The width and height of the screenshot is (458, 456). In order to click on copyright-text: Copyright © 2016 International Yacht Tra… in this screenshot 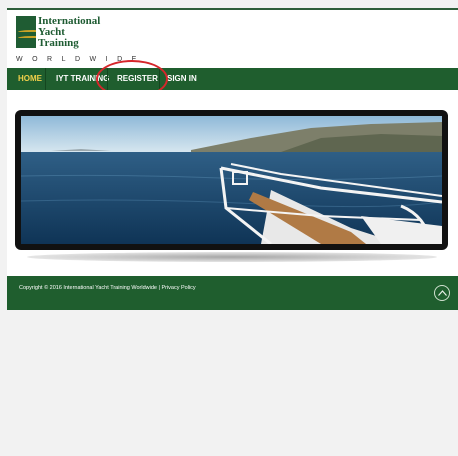, I will do `click(107, 288)`.